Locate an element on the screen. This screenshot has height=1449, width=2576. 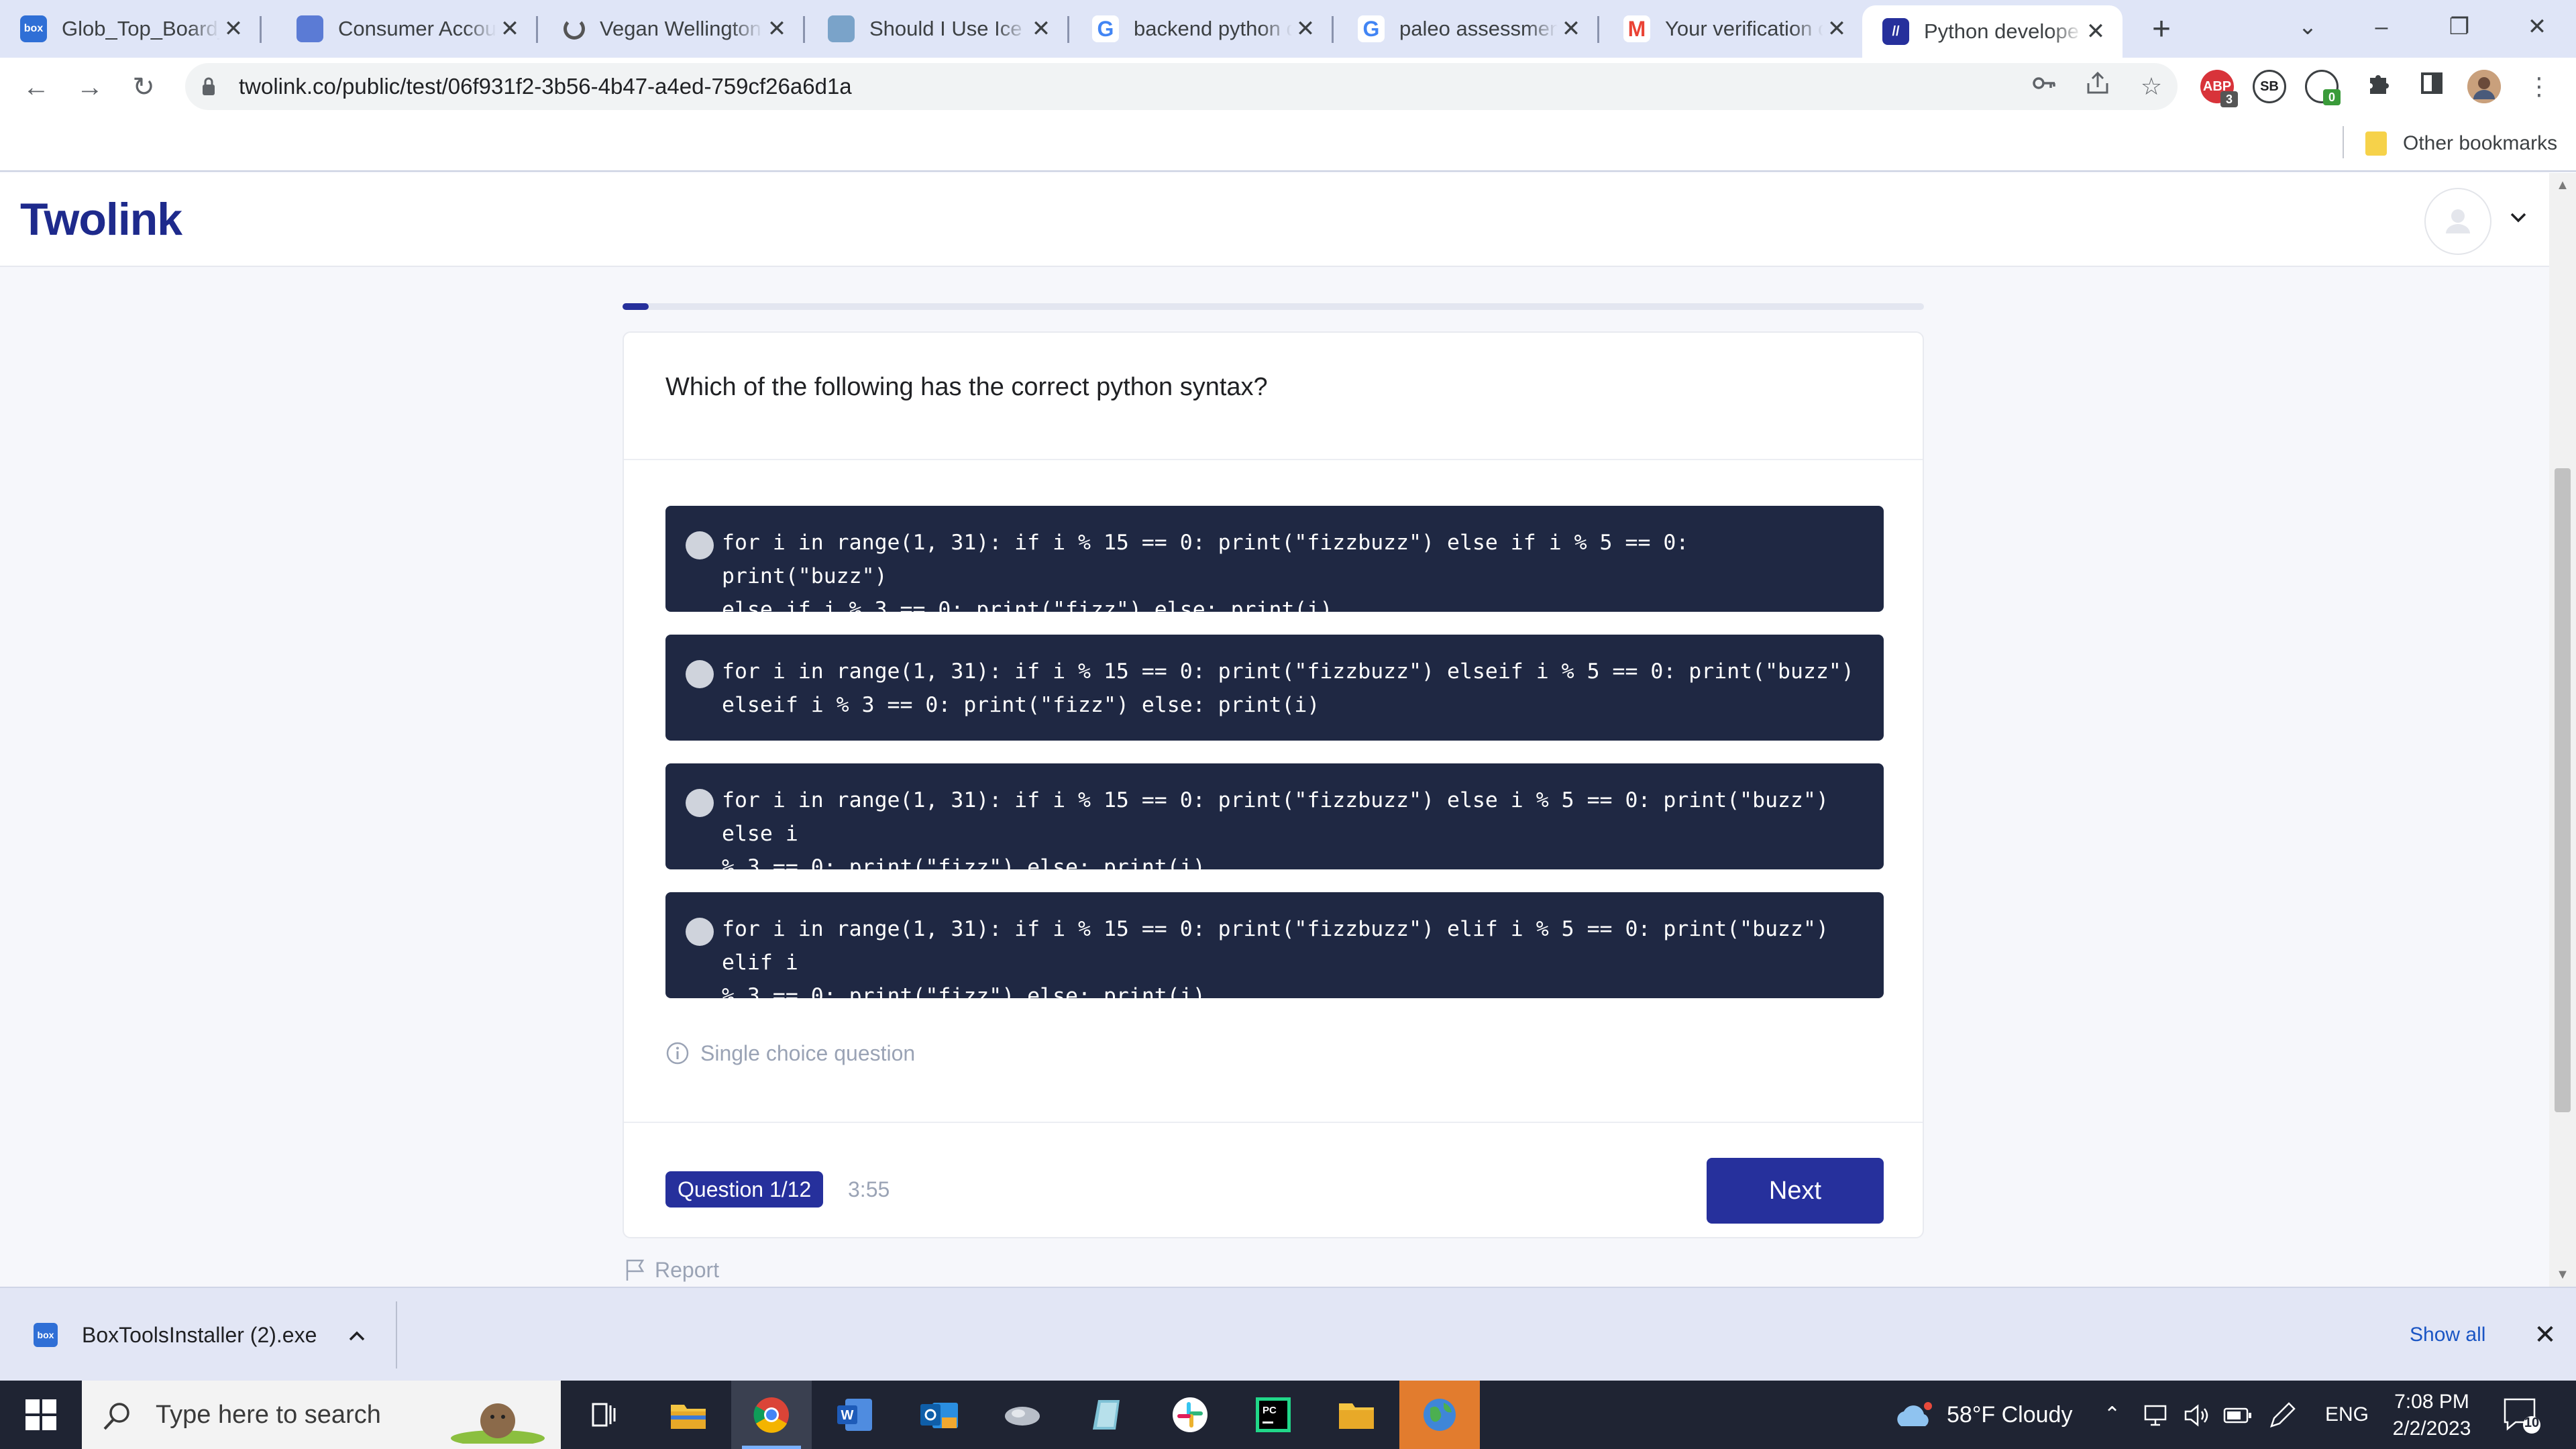
test-progress-bar is located at coordinates (1273, 306).